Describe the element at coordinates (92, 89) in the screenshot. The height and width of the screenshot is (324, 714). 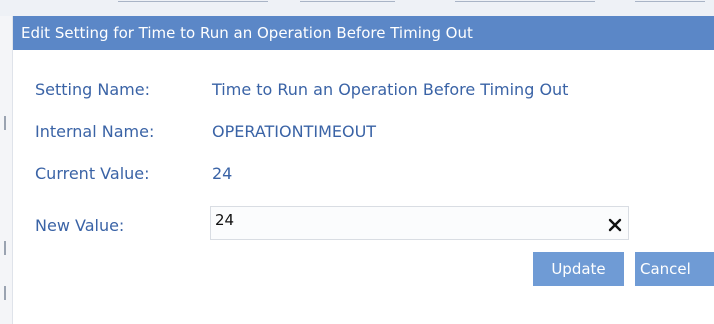
I see `setting-name-label: Setting Name:` at that location.